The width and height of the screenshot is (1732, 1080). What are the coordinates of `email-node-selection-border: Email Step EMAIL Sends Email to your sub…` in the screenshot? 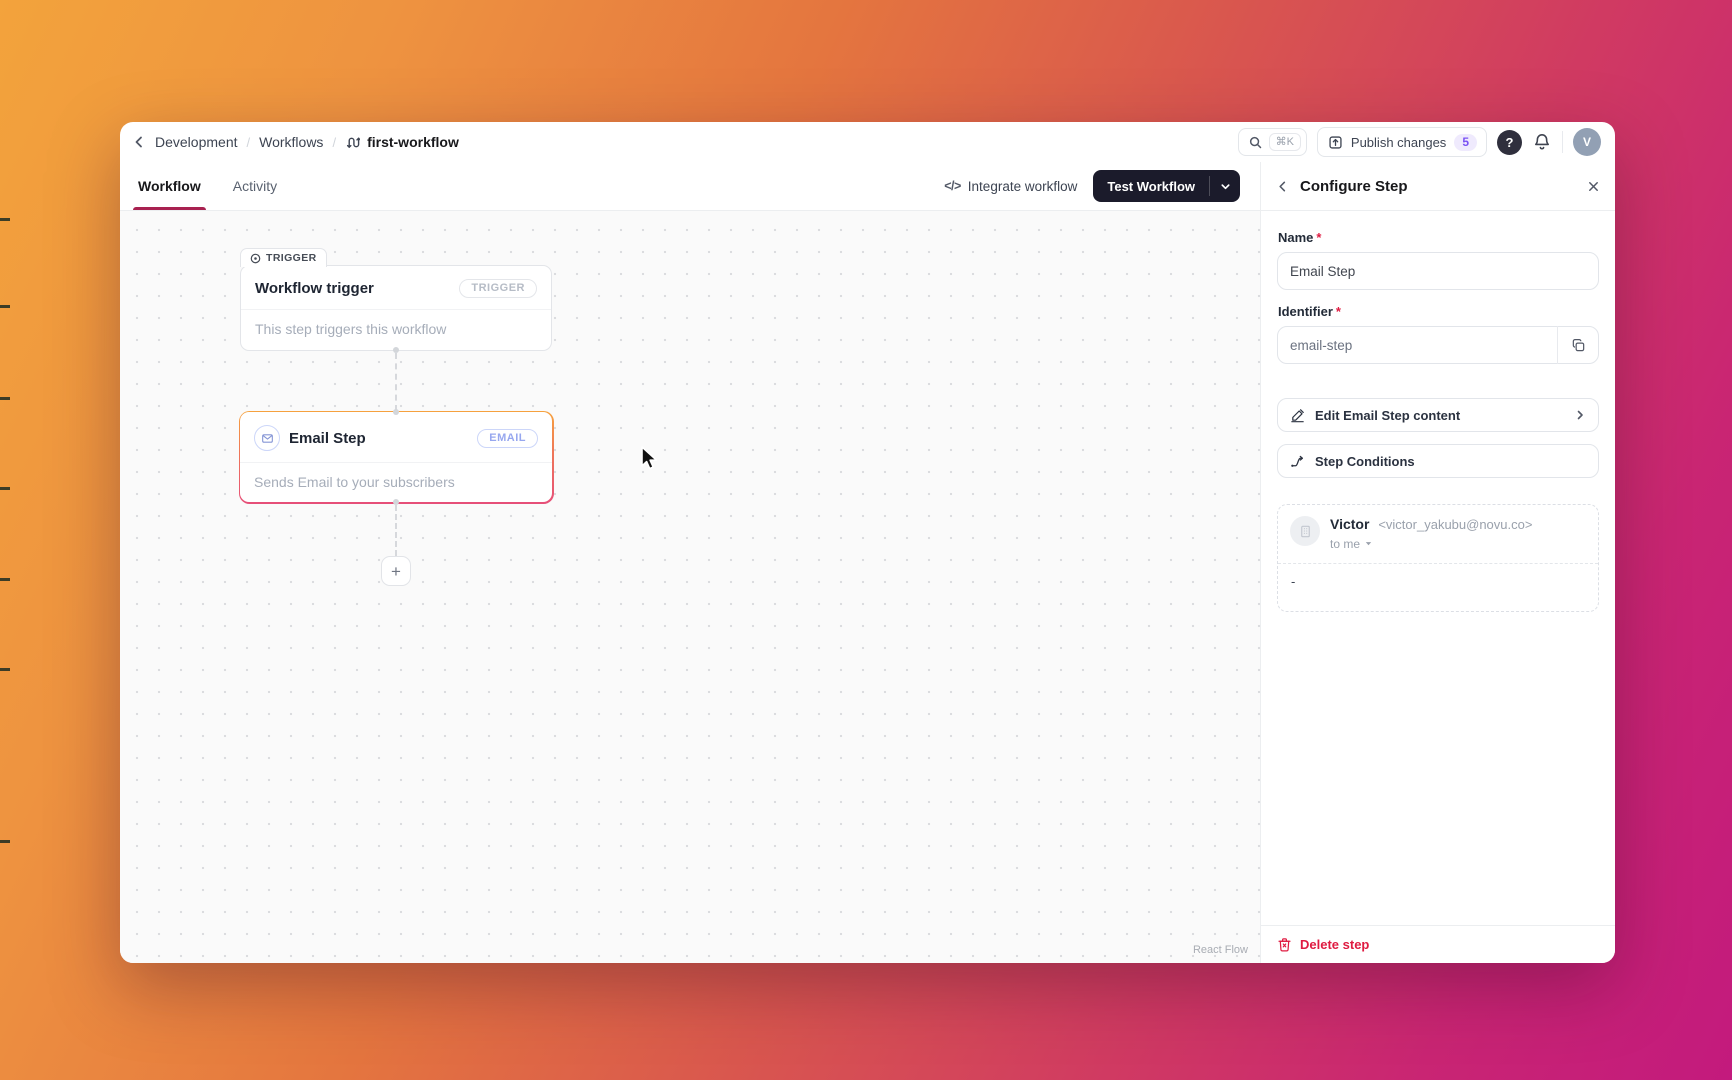 It's located at (396, 457).